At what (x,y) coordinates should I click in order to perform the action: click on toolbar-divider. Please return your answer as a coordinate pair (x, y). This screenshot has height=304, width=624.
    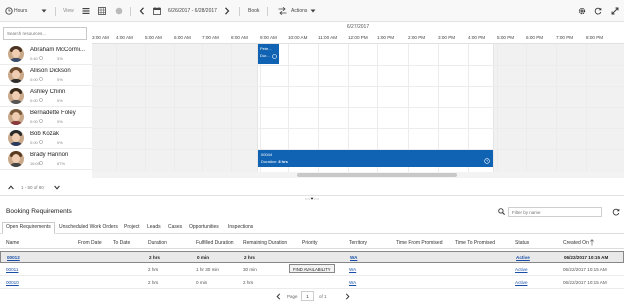
    Looking at the image, I should click on (130, 11).